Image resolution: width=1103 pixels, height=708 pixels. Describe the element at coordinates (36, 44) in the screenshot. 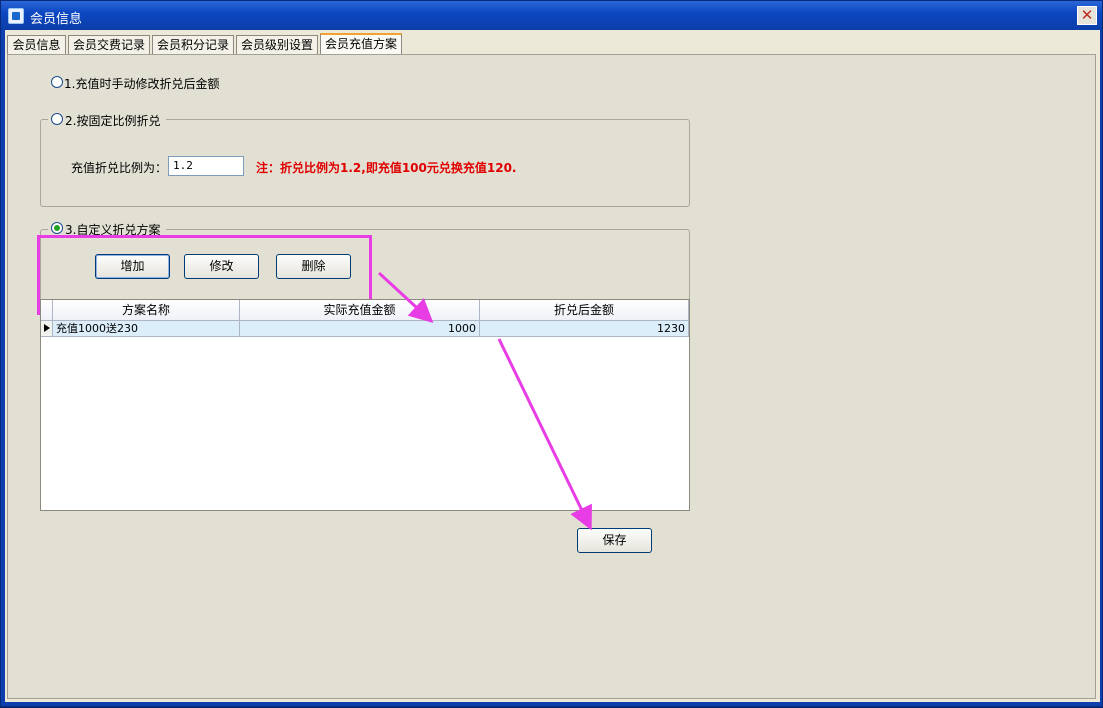

I see `tab-member-info: 会员信息` at that location.